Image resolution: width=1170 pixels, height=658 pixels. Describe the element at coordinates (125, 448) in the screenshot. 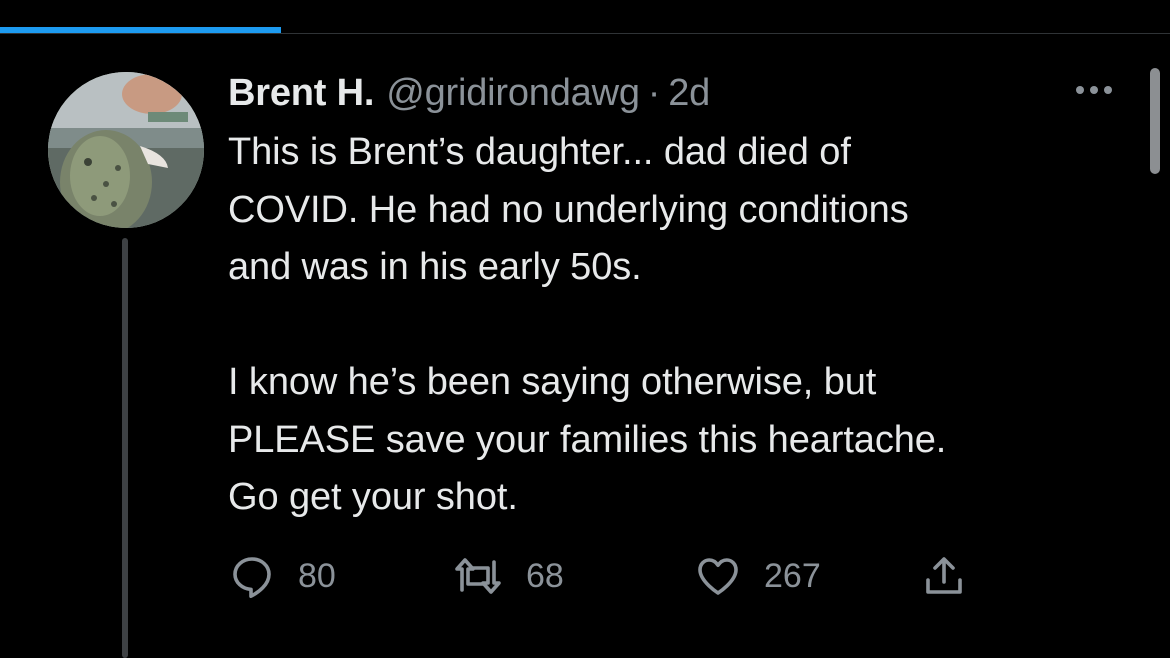

I see `thread-connector-line` at that location.